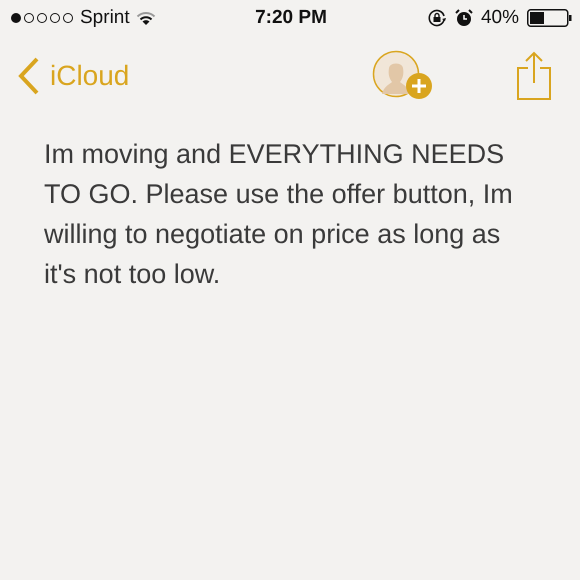 The height and width of the screenshot is (580, 580). Describe the element at coordinates (29, 76) in the screenshot. I see `chevron-icon` at that location.